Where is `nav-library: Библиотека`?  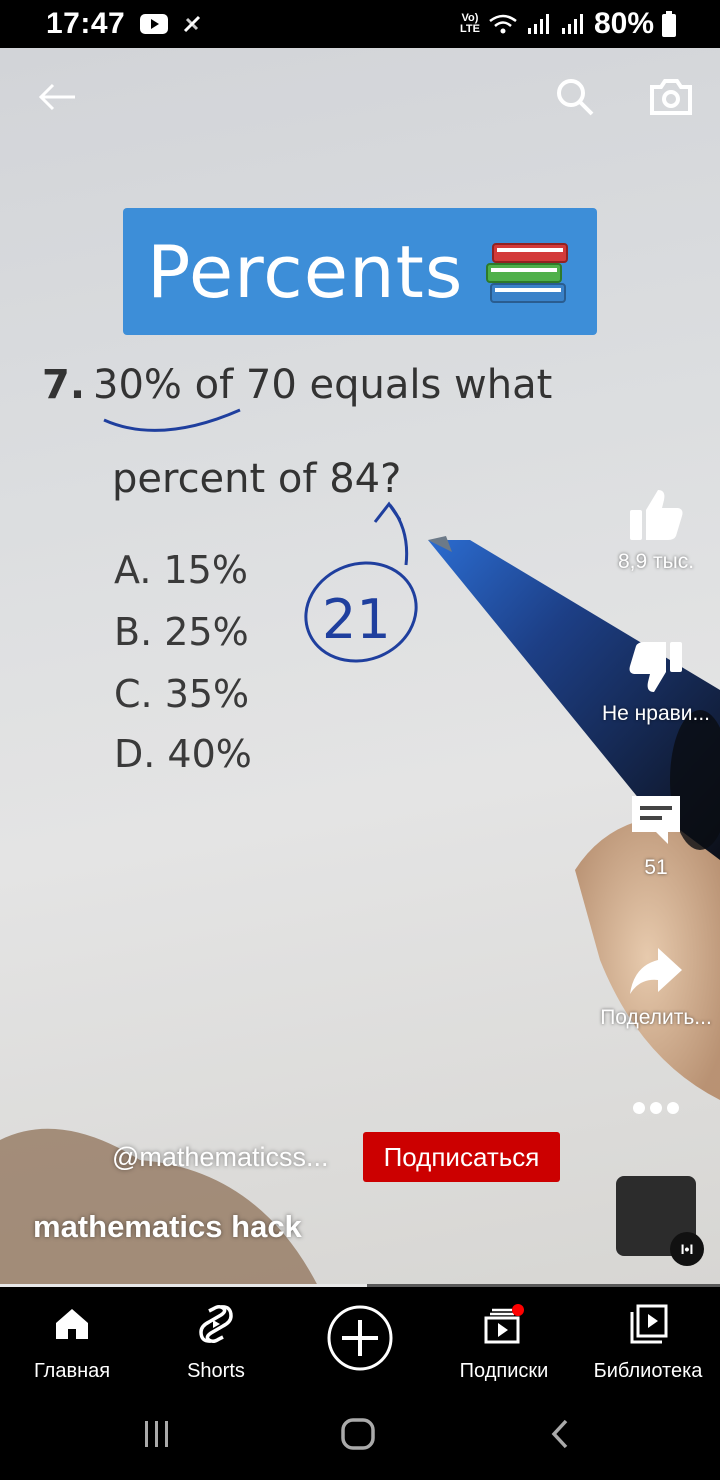
nav-library: Библиотека is located at coordinates (648, 1338).